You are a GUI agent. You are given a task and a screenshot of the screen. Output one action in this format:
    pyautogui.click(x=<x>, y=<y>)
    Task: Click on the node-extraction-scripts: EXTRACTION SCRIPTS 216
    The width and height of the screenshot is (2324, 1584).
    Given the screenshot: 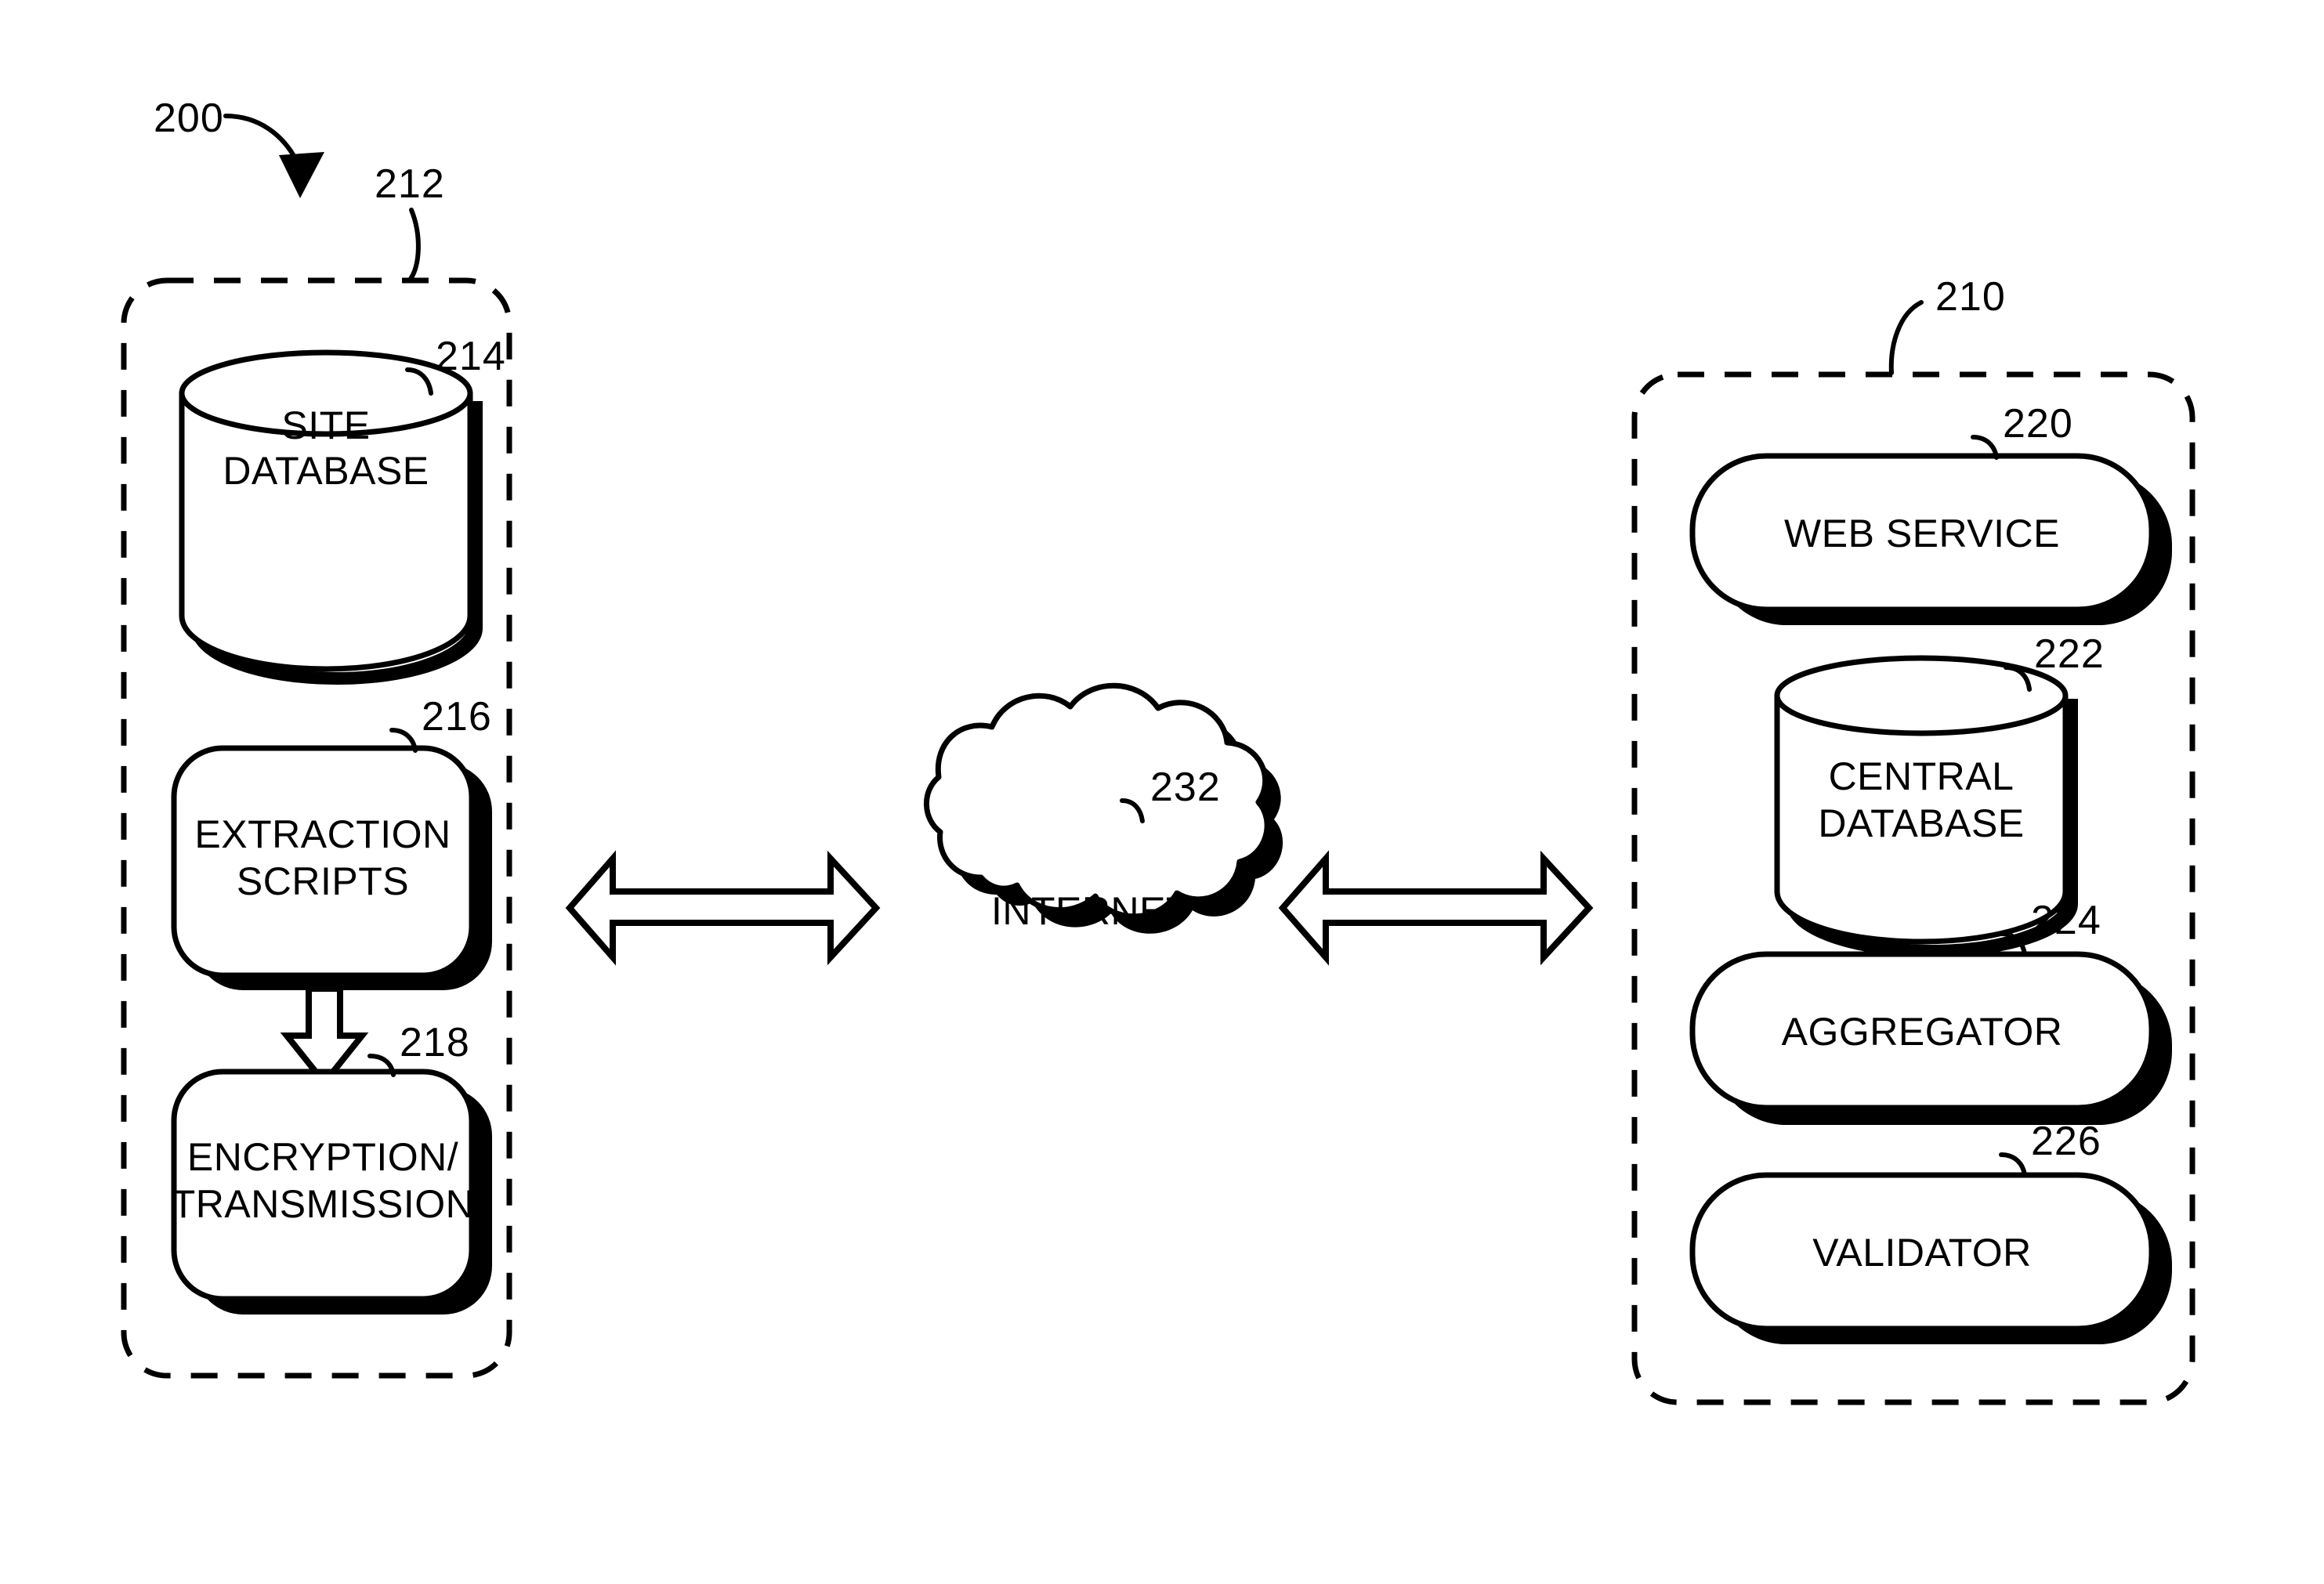 What is the action you would take?
    pyautogui.click(x=332, y=842)
    